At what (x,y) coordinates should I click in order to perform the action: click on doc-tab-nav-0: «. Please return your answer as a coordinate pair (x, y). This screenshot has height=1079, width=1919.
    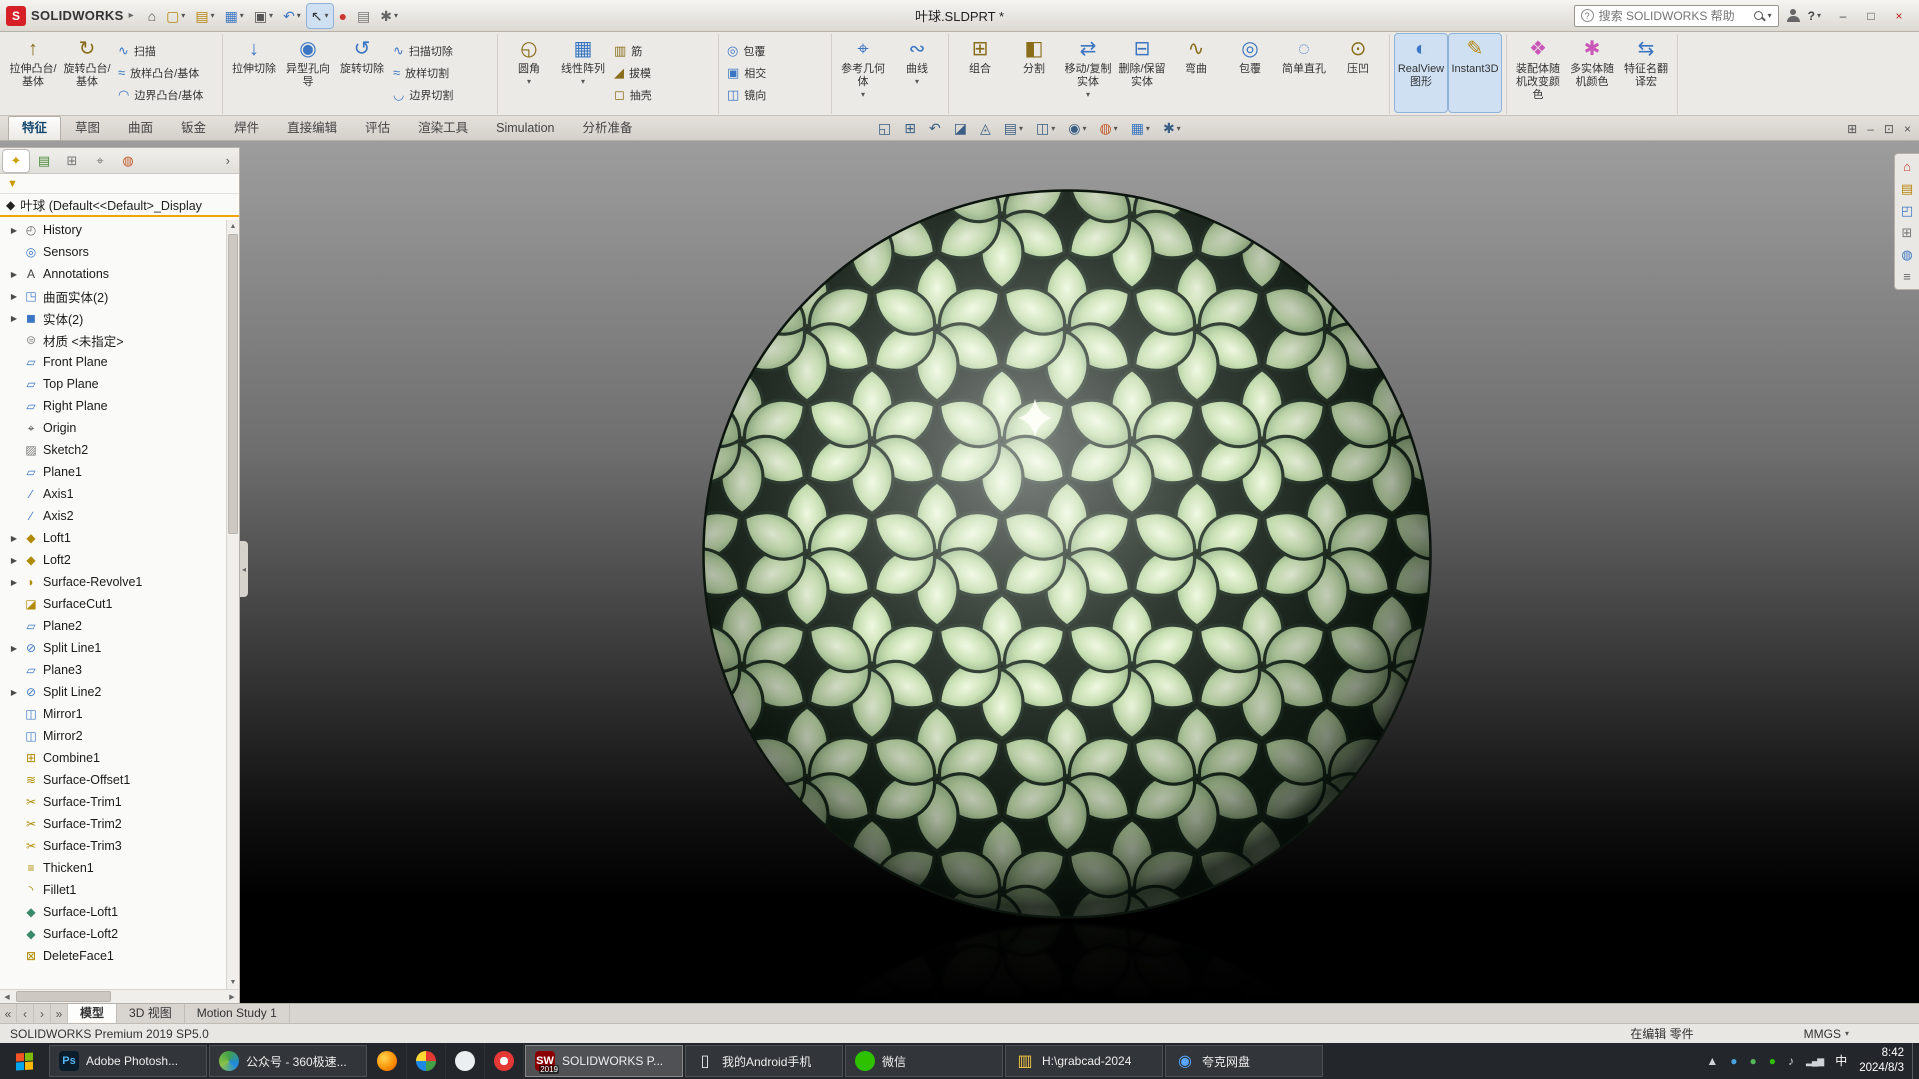
    Looking at the image, I should click on (8, 1013).